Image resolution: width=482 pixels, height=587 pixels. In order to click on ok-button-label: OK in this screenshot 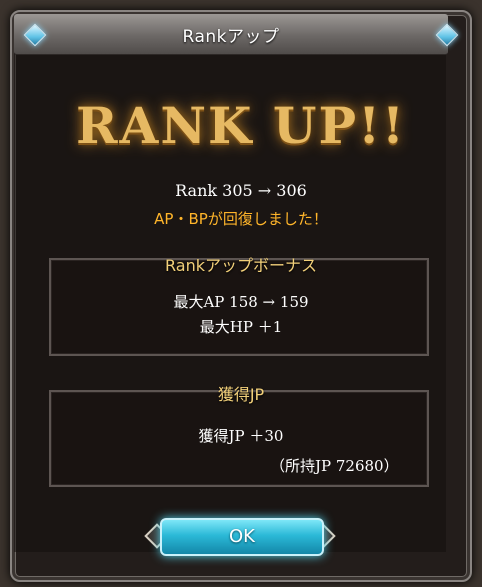, I will do `click(242, 536)`.